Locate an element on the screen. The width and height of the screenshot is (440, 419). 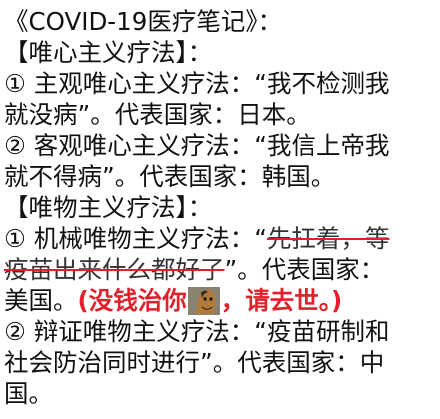
section-header-materialism: 【唯物主义疗法】： is located at coordinates (108, 207).